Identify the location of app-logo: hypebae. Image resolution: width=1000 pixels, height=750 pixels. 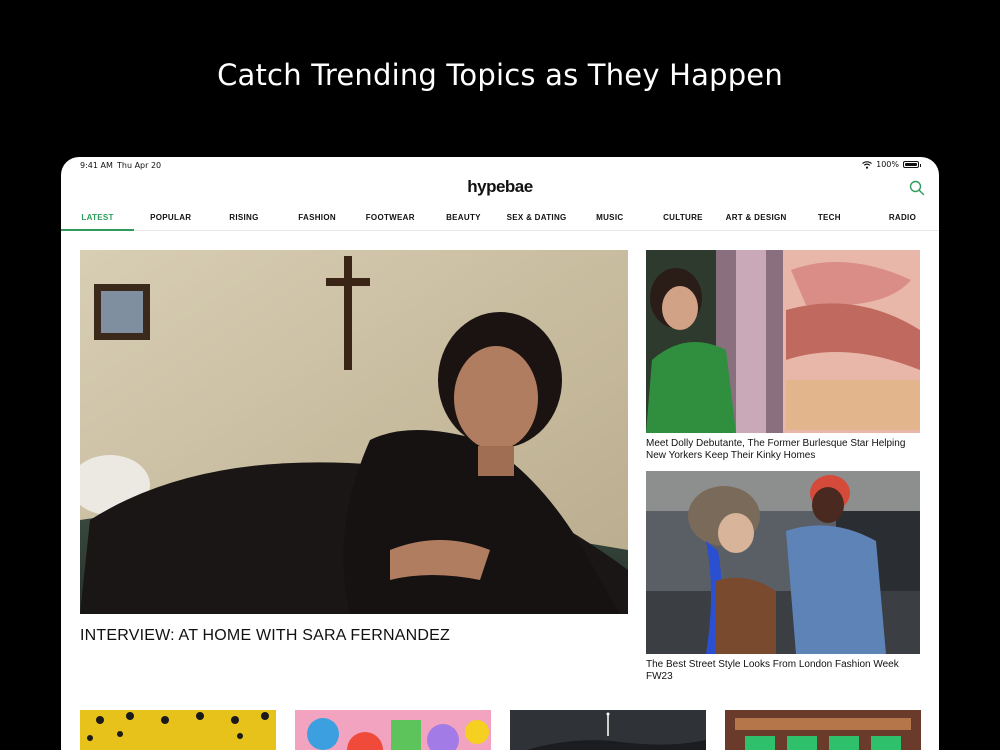
(500, 187).